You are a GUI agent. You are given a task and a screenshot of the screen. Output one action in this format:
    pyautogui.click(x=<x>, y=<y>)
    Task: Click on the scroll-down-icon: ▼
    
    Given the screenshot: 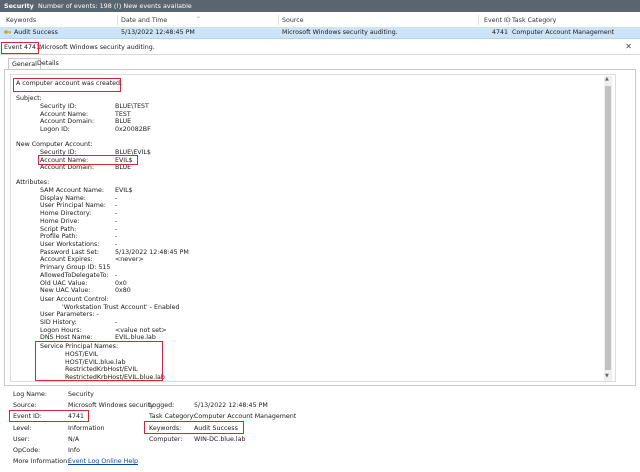 What is the action you would take?
    pyautogui.click(x=607, y=376)
    